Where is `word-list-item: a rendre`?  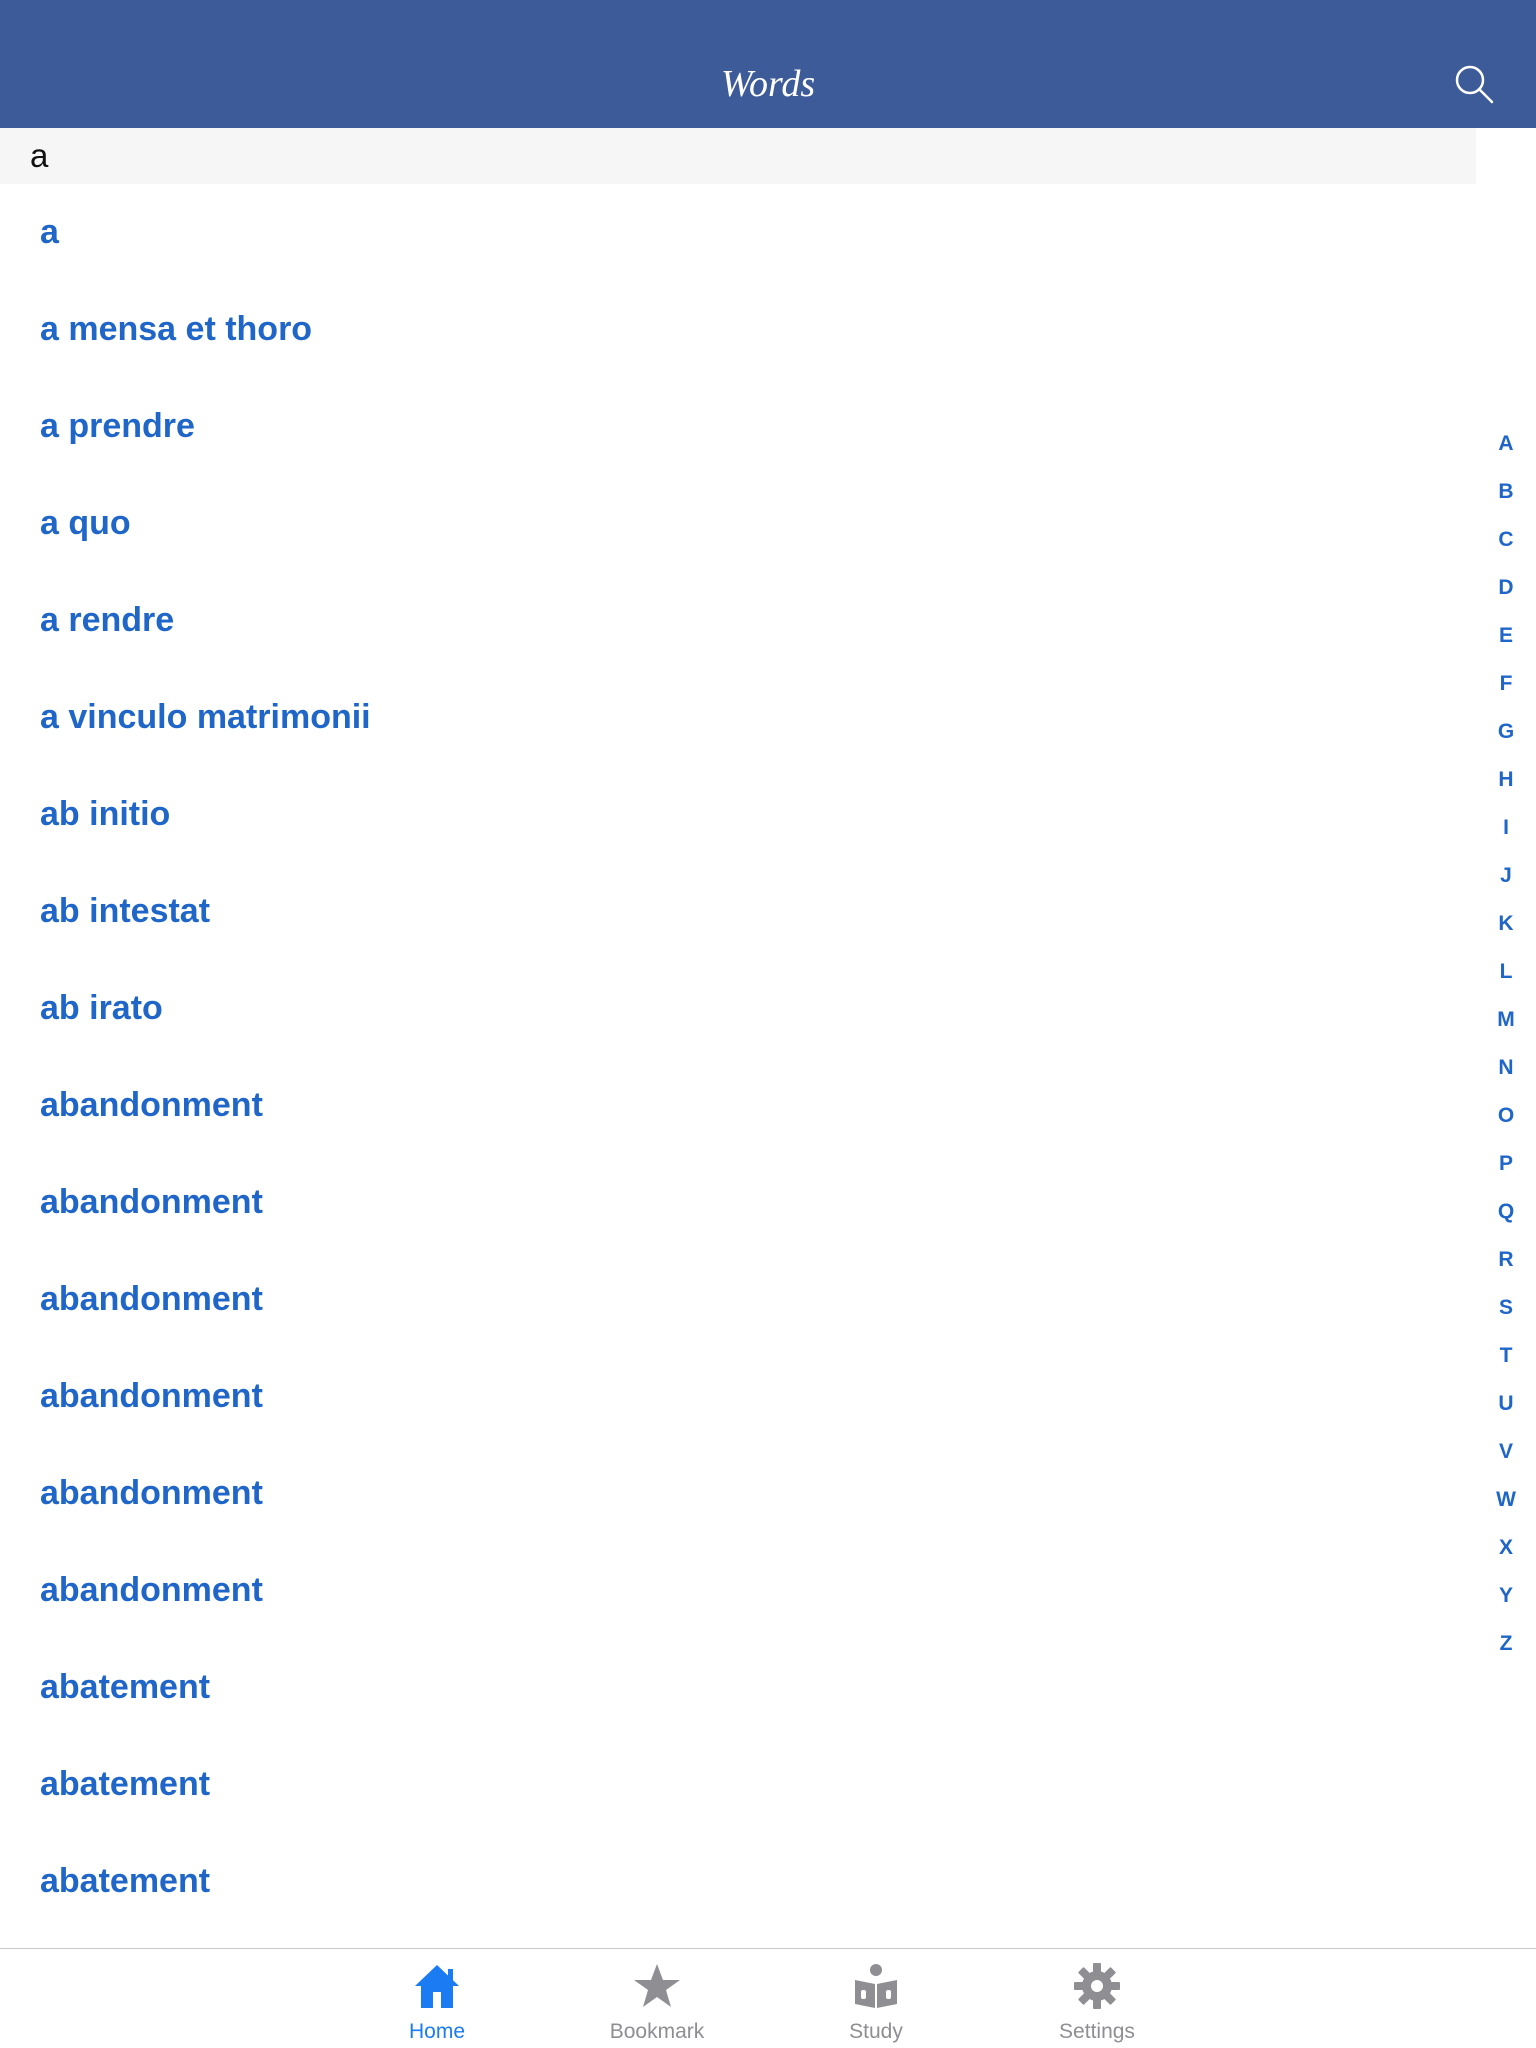
word-list-item: a rendre is located at coordinates (738, 620).